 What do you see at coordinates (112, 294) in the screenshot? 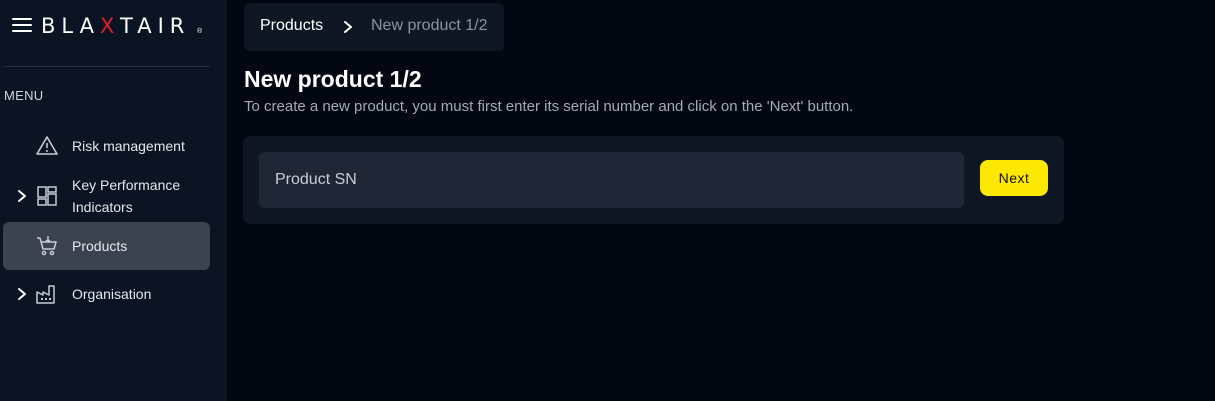
I see `sidebar-item-label: Organisation` at bounding box center [112, 294].